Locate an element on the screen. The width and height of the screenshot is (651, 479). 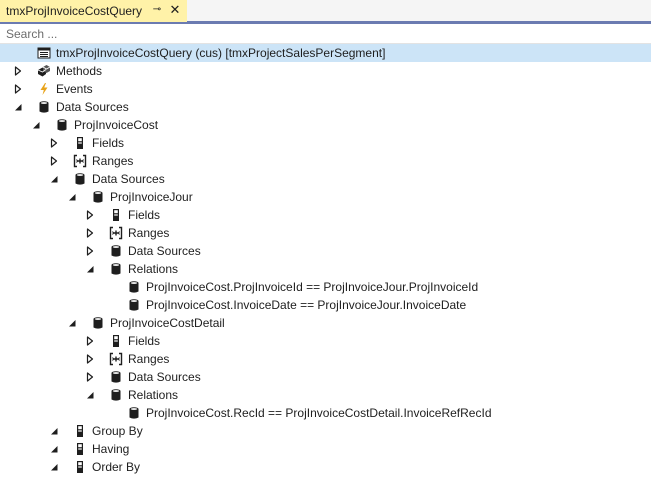
tree-node: Having is located at coordinates (325, 449).